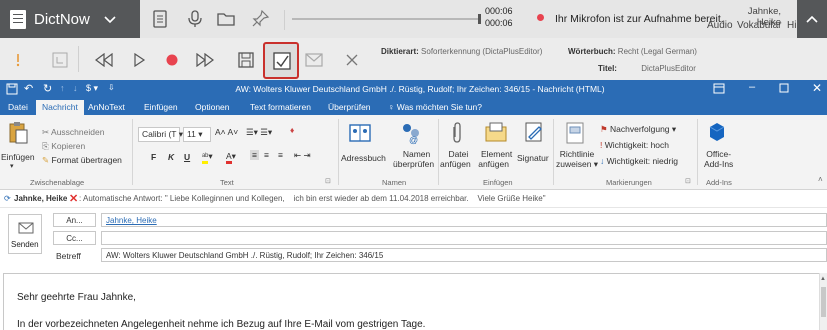 This screenshot has height=330, width=827. What do you see at coordinates (75, 88) in the screenshot?
I see `down-arrow-icon: ↓` at bounding box center [75, 88].